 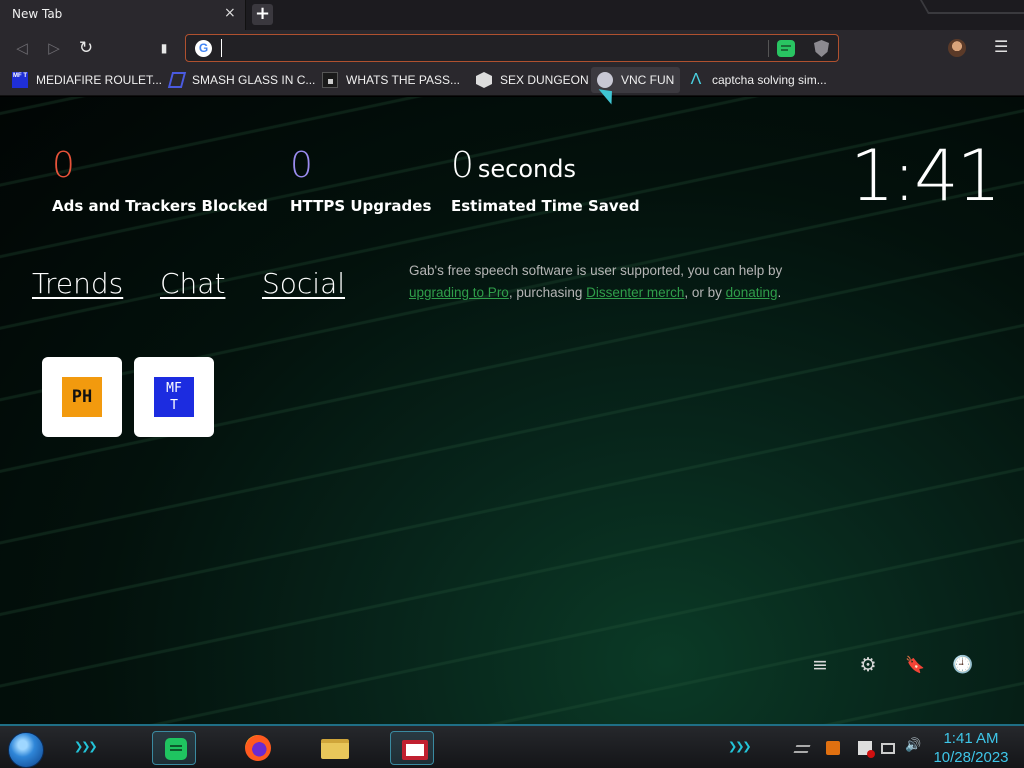 I want to click on text-caret, so click(x=221, y=48).